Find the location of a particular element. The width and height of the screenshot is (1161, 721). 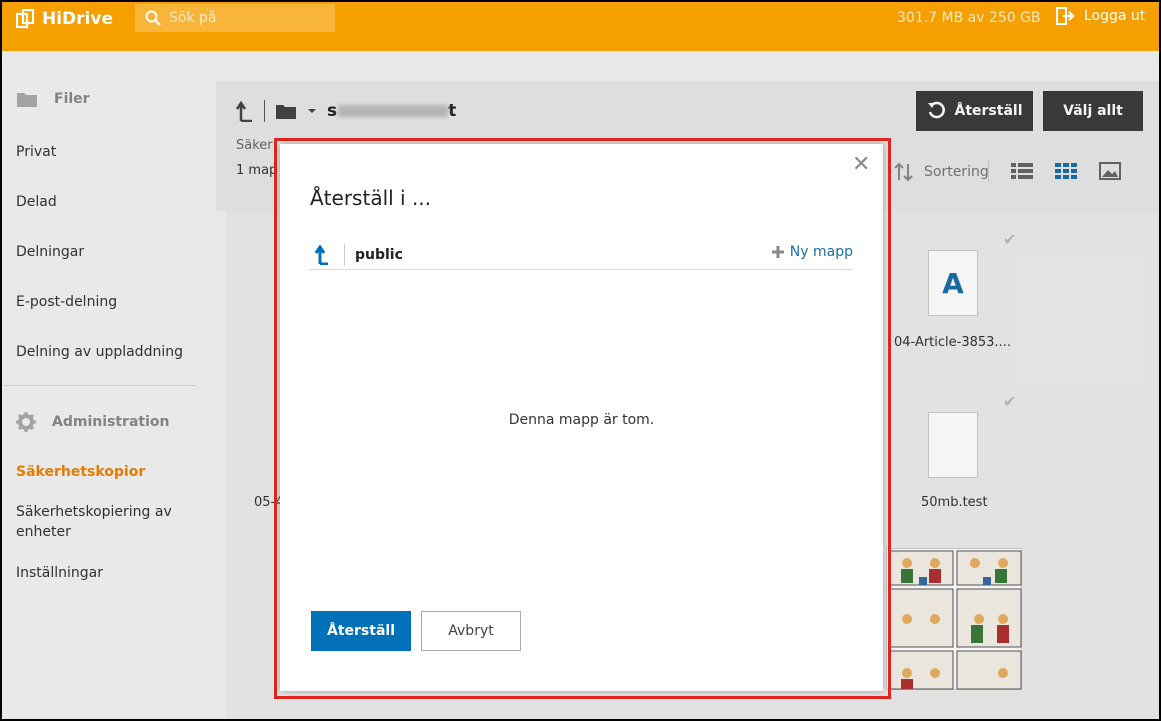

up-arrow-icon is located at coordinates (321, 254).